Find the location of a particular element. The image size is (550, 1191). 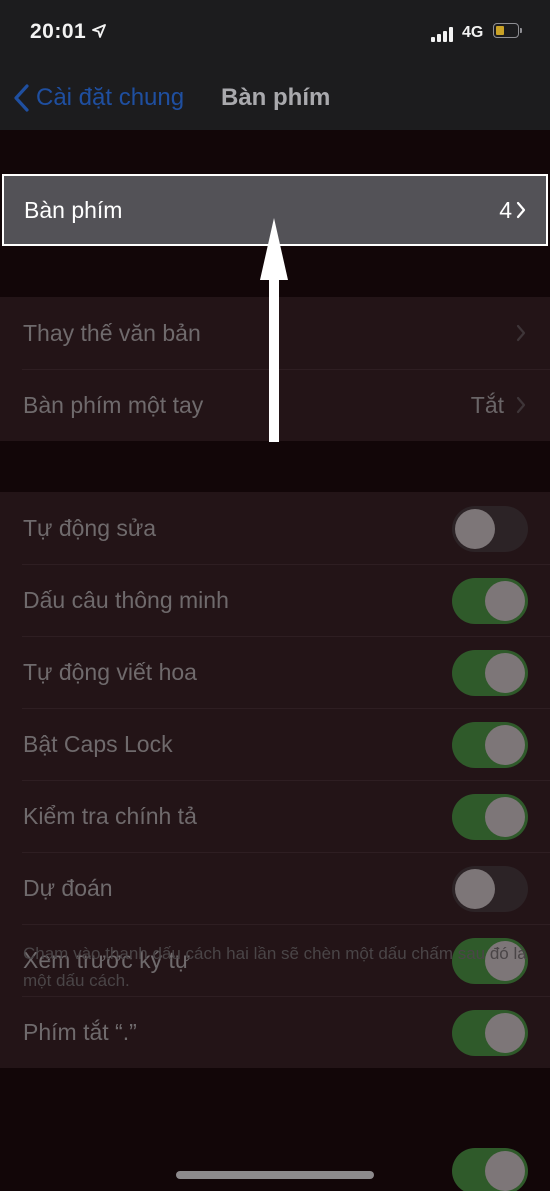

home-indicator is located at coordinates (275, 1175).